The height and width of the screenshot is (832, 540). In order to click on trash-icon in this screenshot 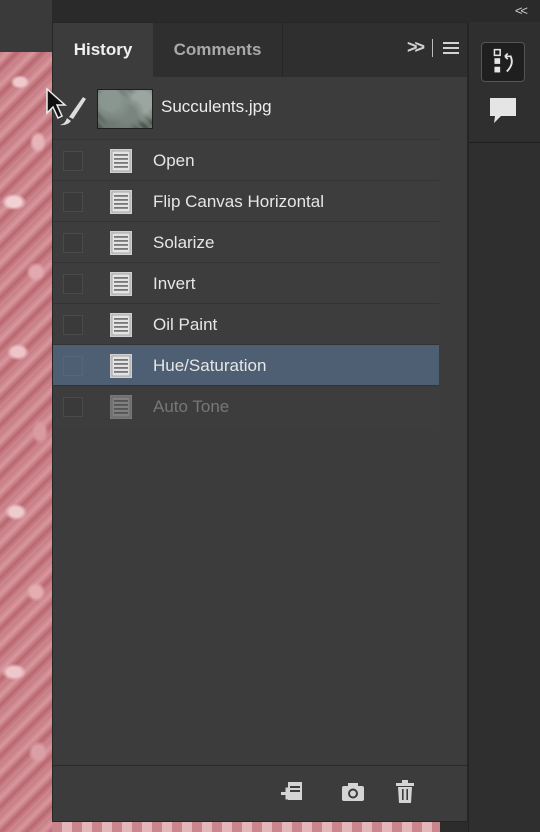, I will do `click(405, 792)`.